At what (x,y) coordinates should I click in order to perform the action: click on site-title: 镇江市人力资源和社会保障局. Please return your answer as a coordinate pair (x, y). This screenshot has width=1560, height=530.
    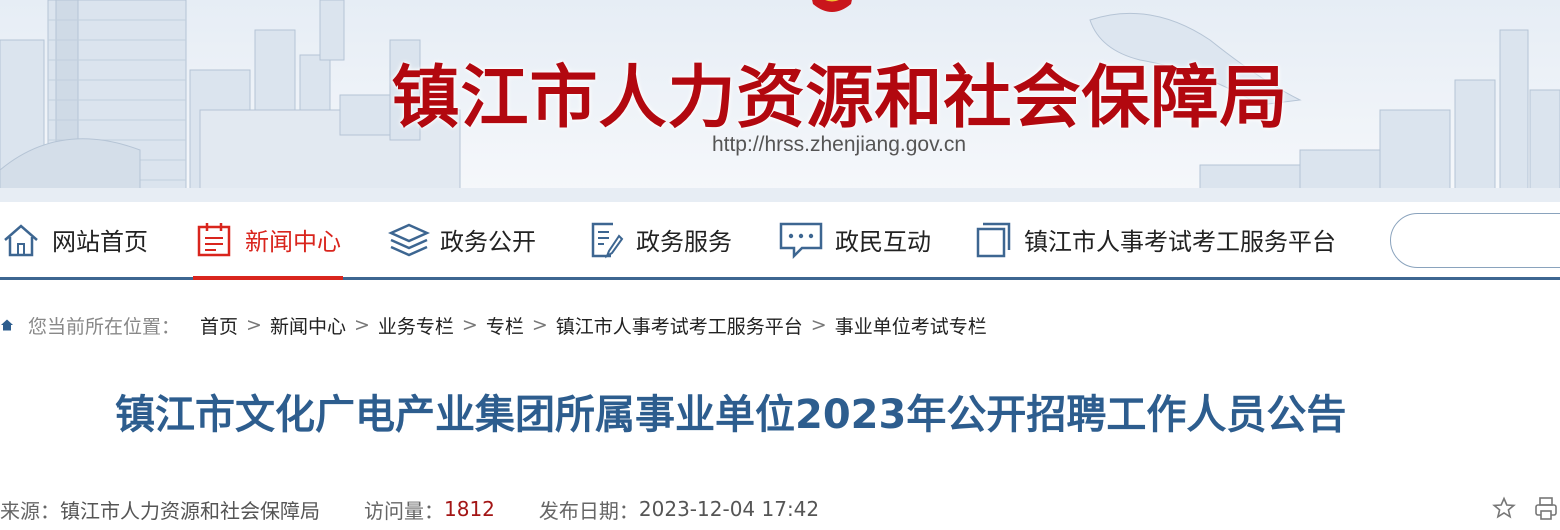
    Looking at the image, I should click on (840, 98).